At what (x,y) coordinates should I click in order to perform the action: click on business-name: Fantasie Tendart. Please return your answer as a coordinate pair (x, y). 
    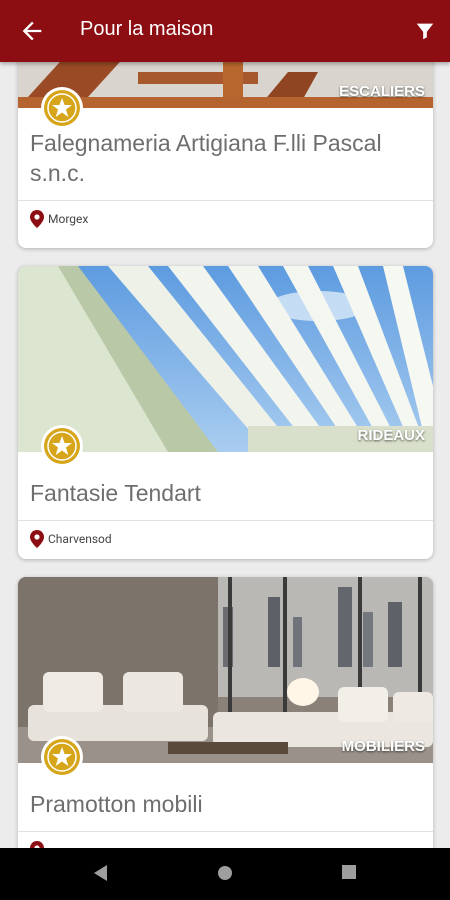
    Looking at the image, I should click on (115, 493).